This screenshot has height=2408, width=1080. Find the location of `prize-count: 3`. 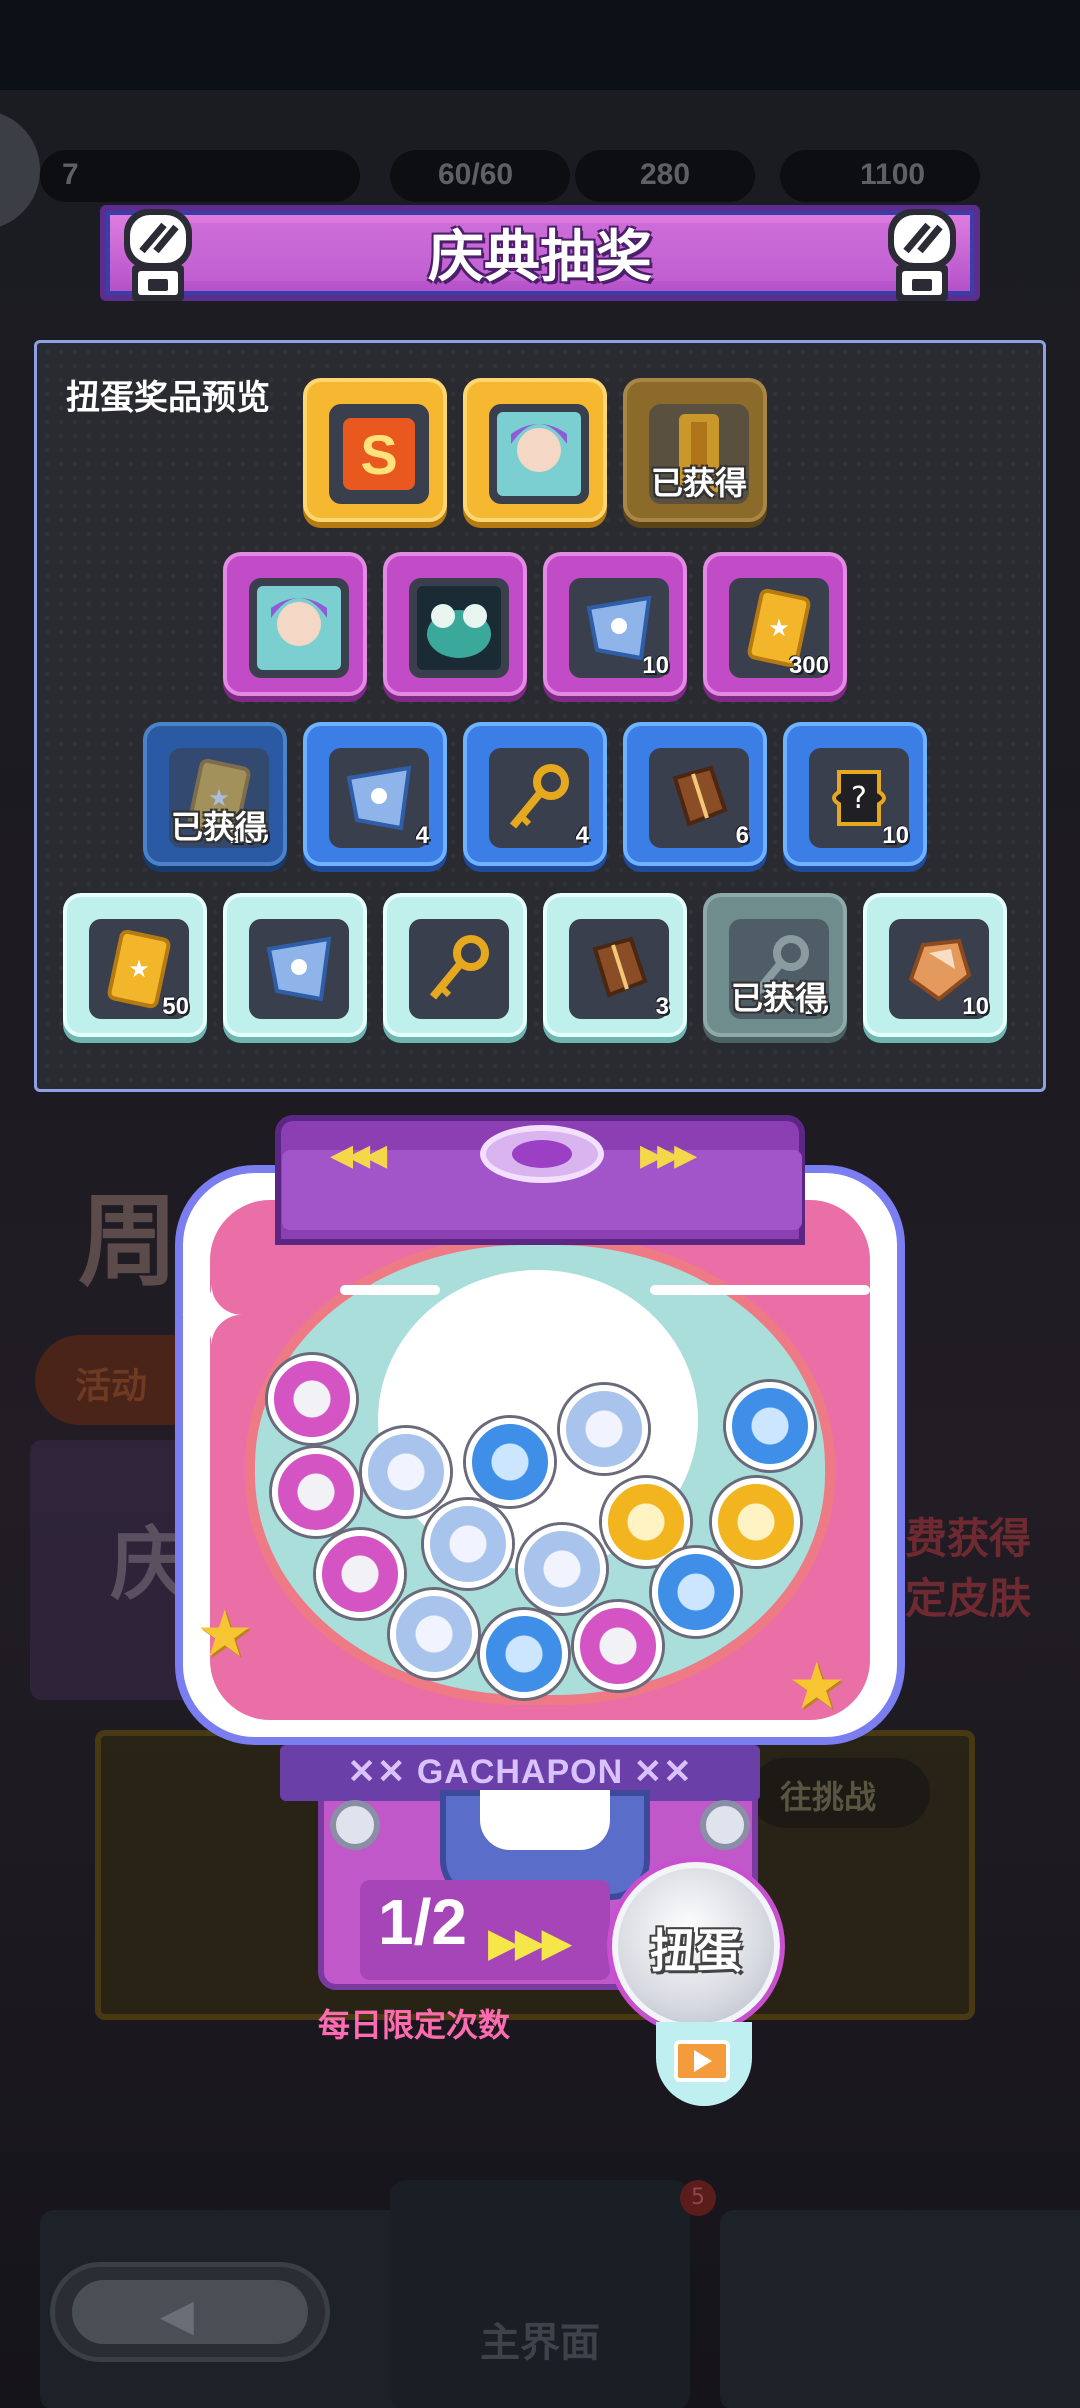

prize-count: 3 is located at coordinates (662, 1006).